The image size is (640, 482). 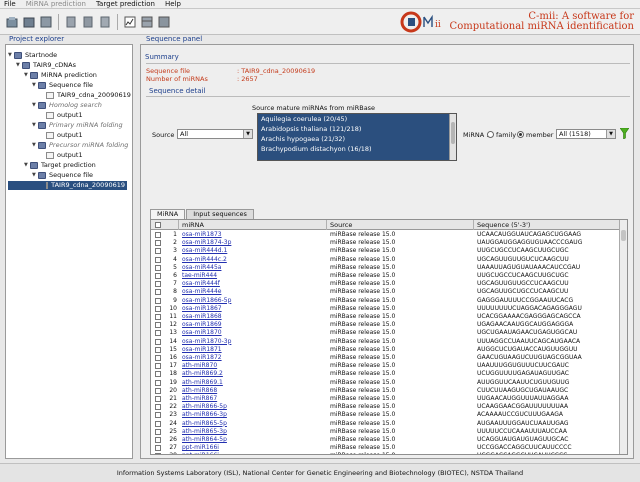 What do you see at coordinates (202, 235) in the screenshot?
I see `mirna-link: osa-miR1873` at bounding box center [202, 235].